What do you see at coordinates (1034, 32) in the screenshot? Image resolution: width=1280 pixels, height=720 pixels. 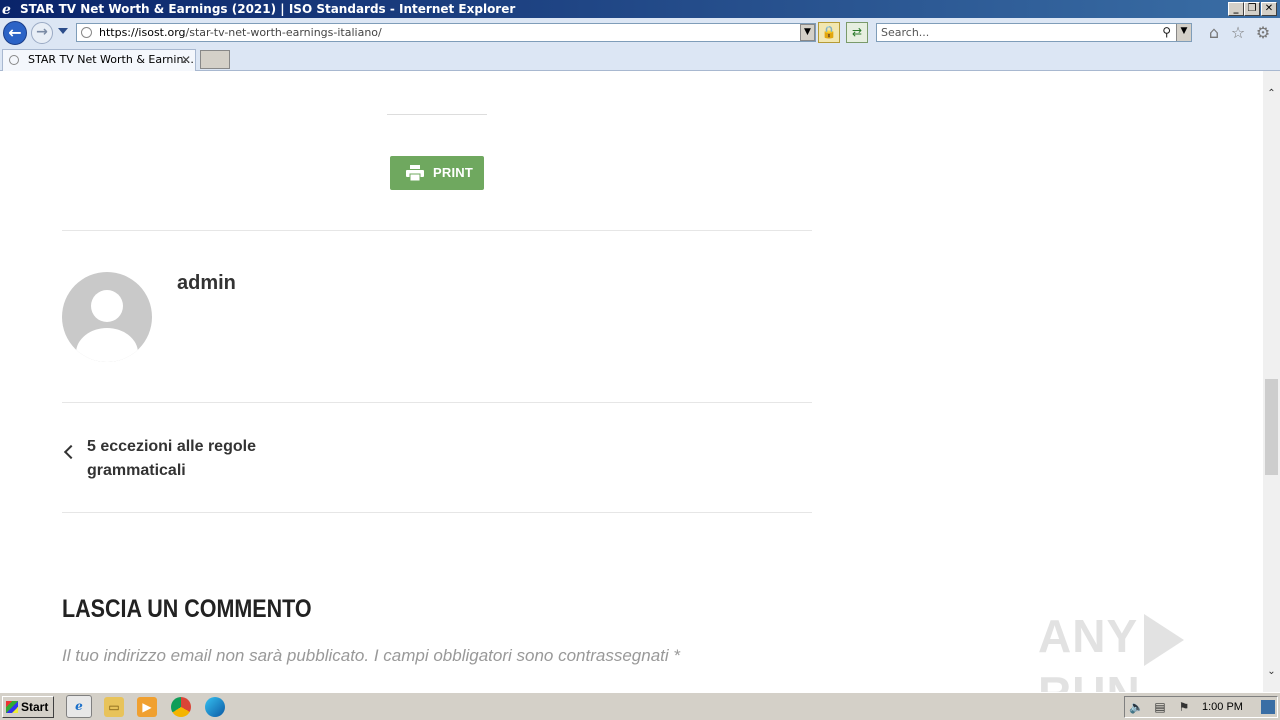 I see `search-input: Search... ⚲ ▼` at bounding box center [1034, 32].